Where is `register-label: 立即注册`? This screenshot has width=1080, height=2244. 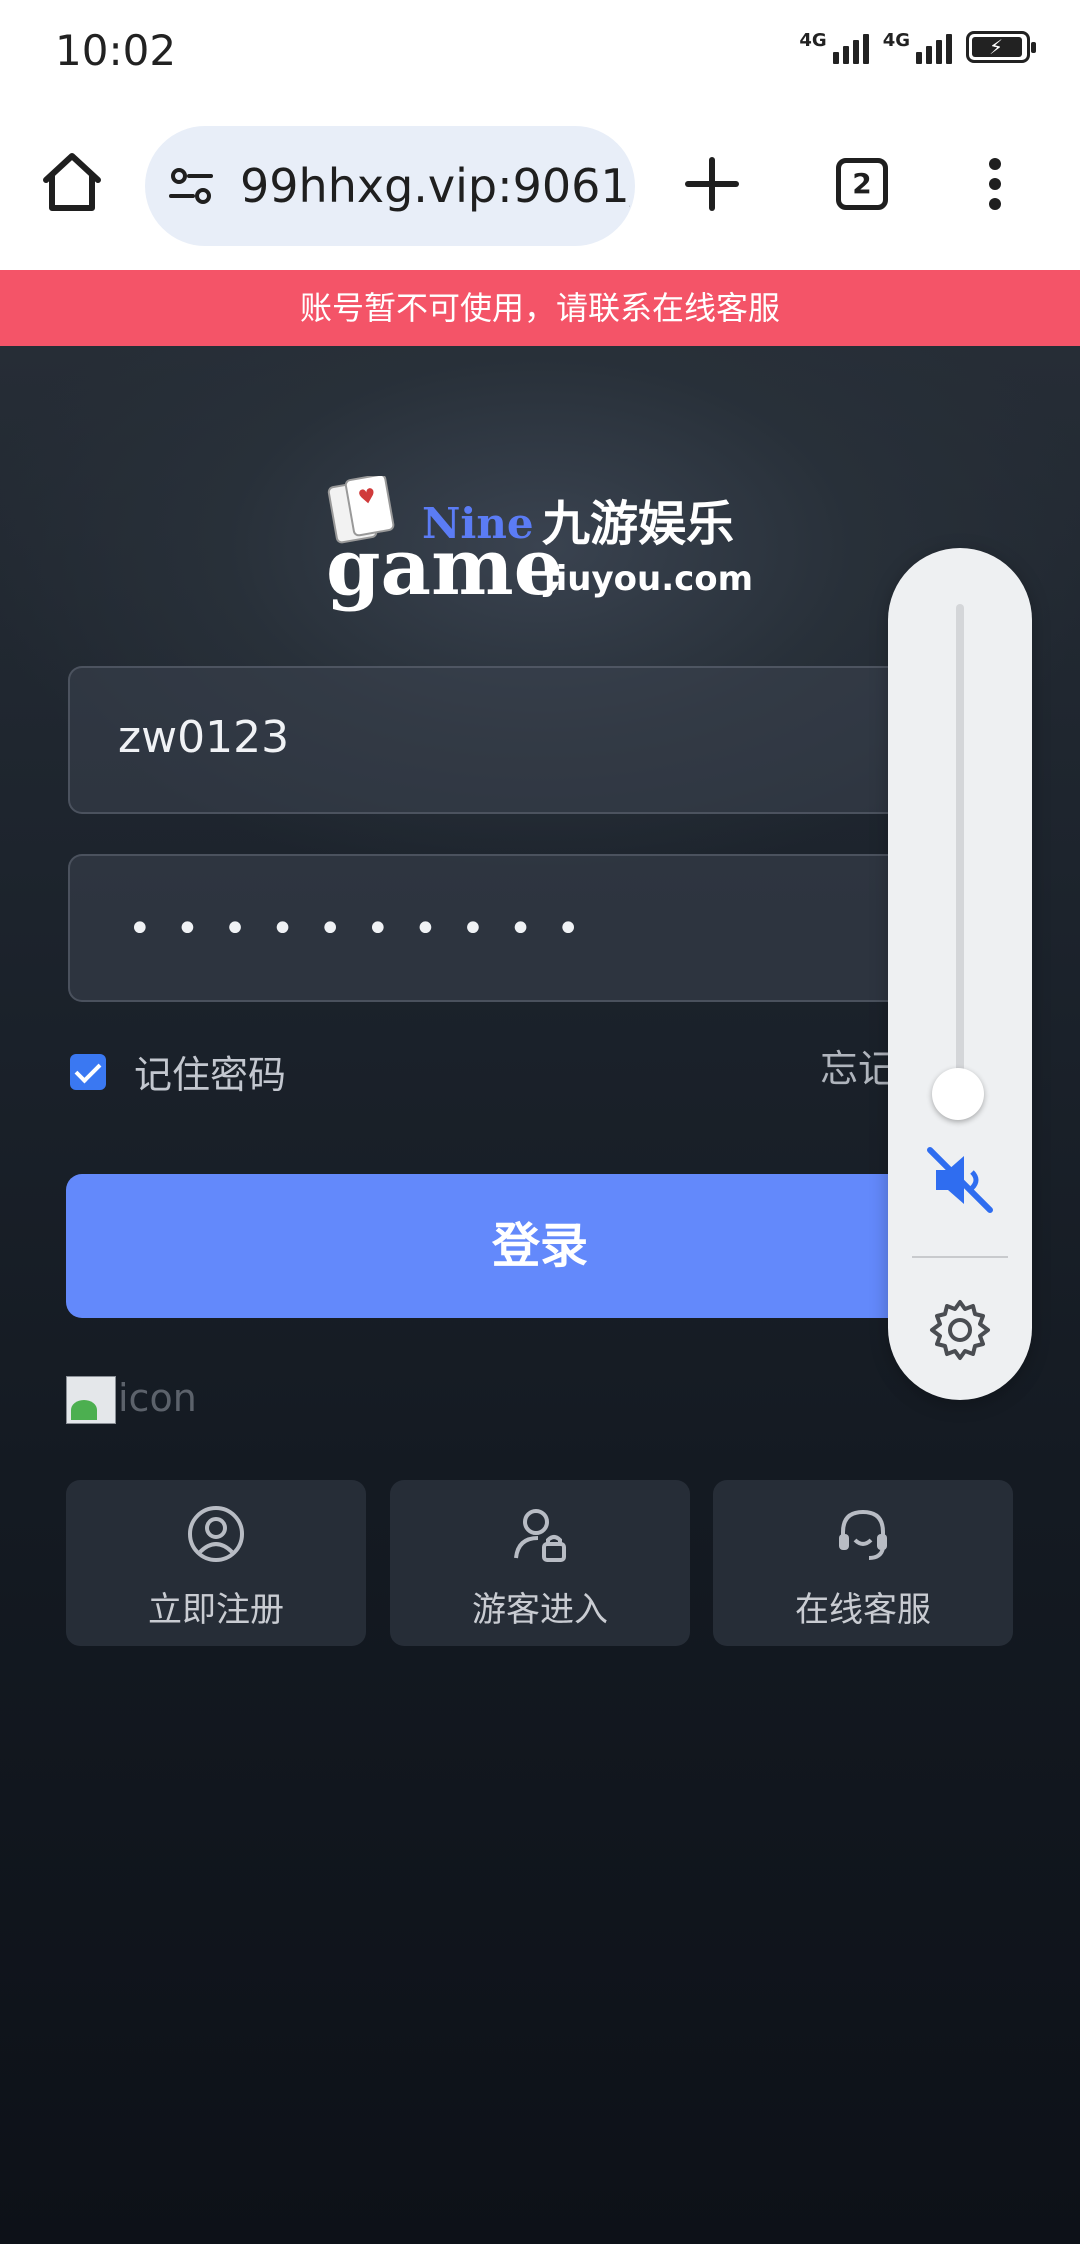
register-label: 立即注册 is located at coordinates (216, 1610).